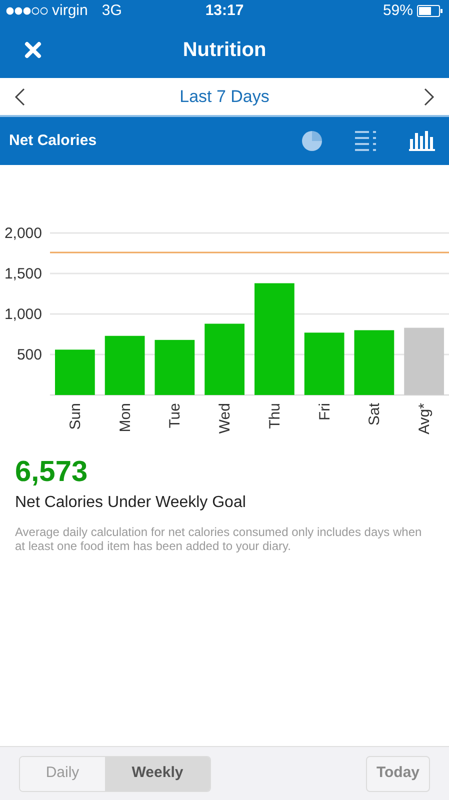 Image resolution: width=449 pixels, height=800 pixels. What do you see at coordinates (325, 411) in the screenshot?
I see `axis-label: Fri` at bounding box center [325, 411].